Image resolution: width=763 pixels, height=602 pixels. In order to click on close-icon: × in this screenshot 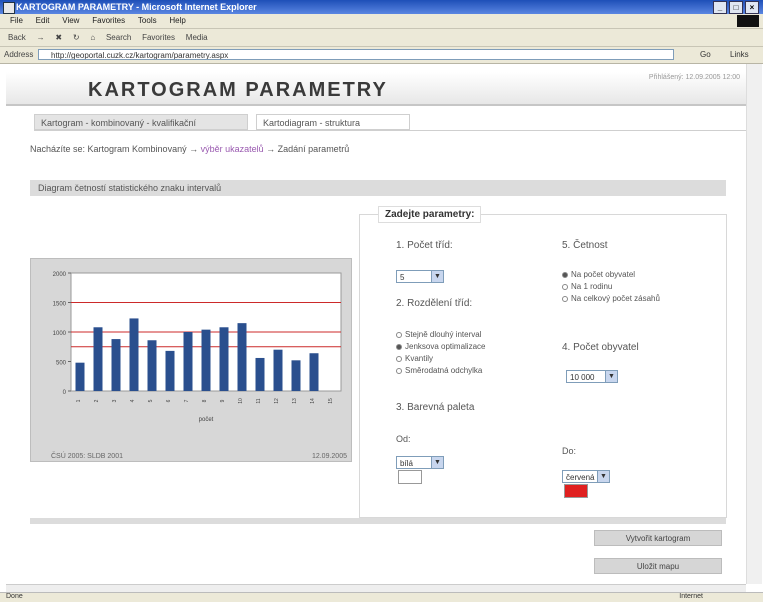, I will do `click(752, 7)`.